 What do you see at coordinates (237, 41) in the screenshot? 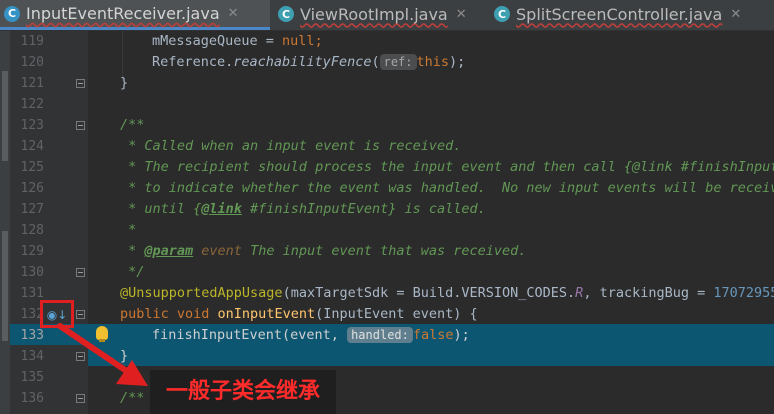
I see `code-line-119: mMessageQueue = null;` at bounding box center [237, 41].